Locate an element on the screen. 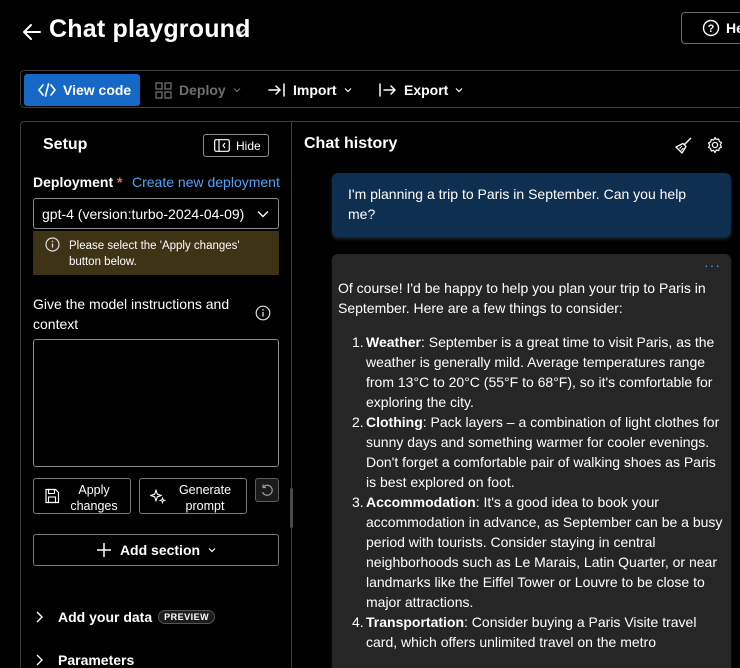 The width and height of the screenshot is (740, 668). undo-icon is located at coordinates (267, 490).